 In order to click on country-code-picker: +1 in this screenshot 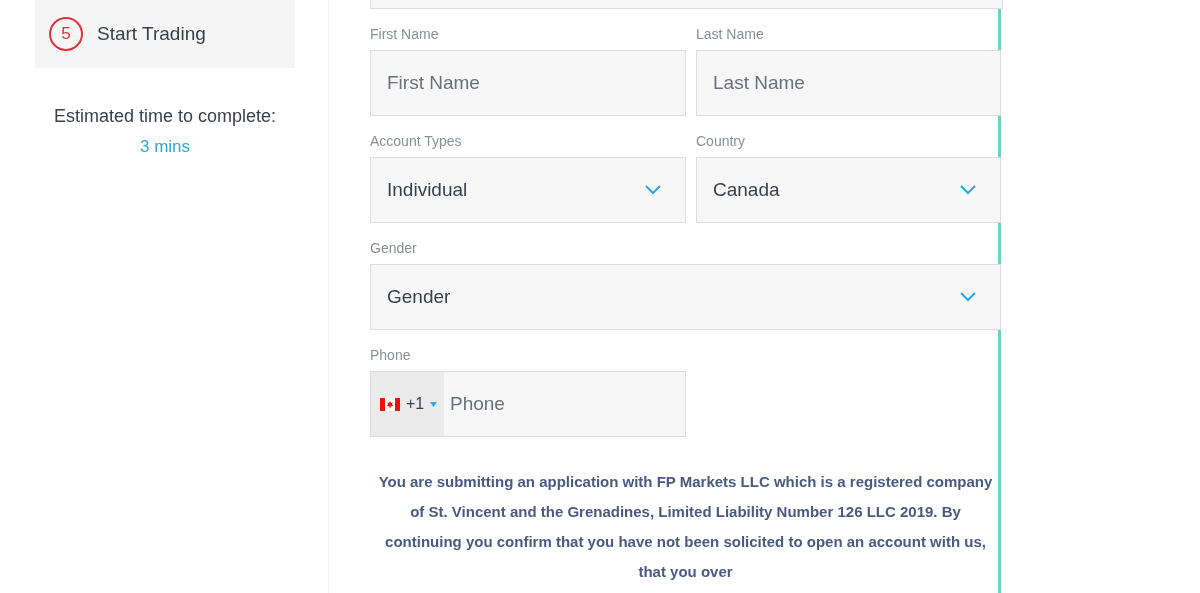, I will do `click(407, 404)`.